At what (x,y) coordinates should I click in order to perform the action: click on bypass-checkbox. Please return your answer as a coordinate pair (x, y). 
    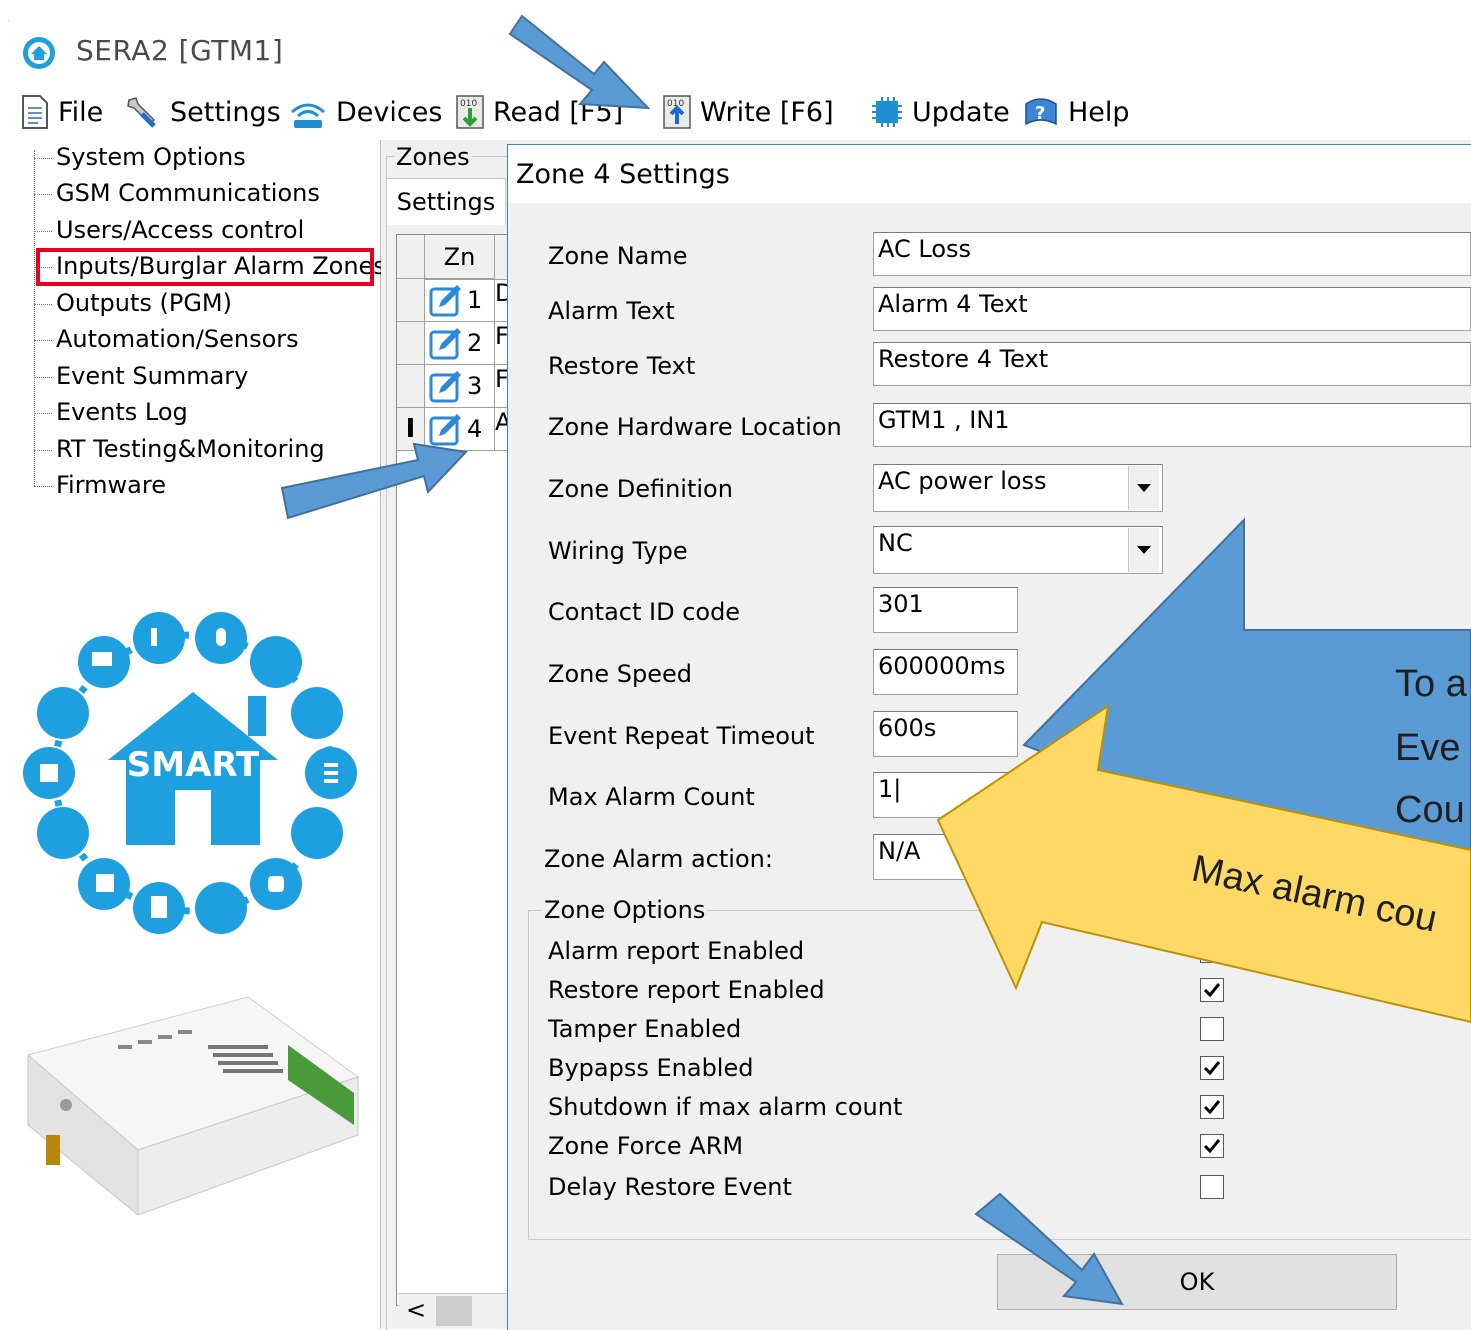
    Looking at the image, I should click on (1212, 1068).